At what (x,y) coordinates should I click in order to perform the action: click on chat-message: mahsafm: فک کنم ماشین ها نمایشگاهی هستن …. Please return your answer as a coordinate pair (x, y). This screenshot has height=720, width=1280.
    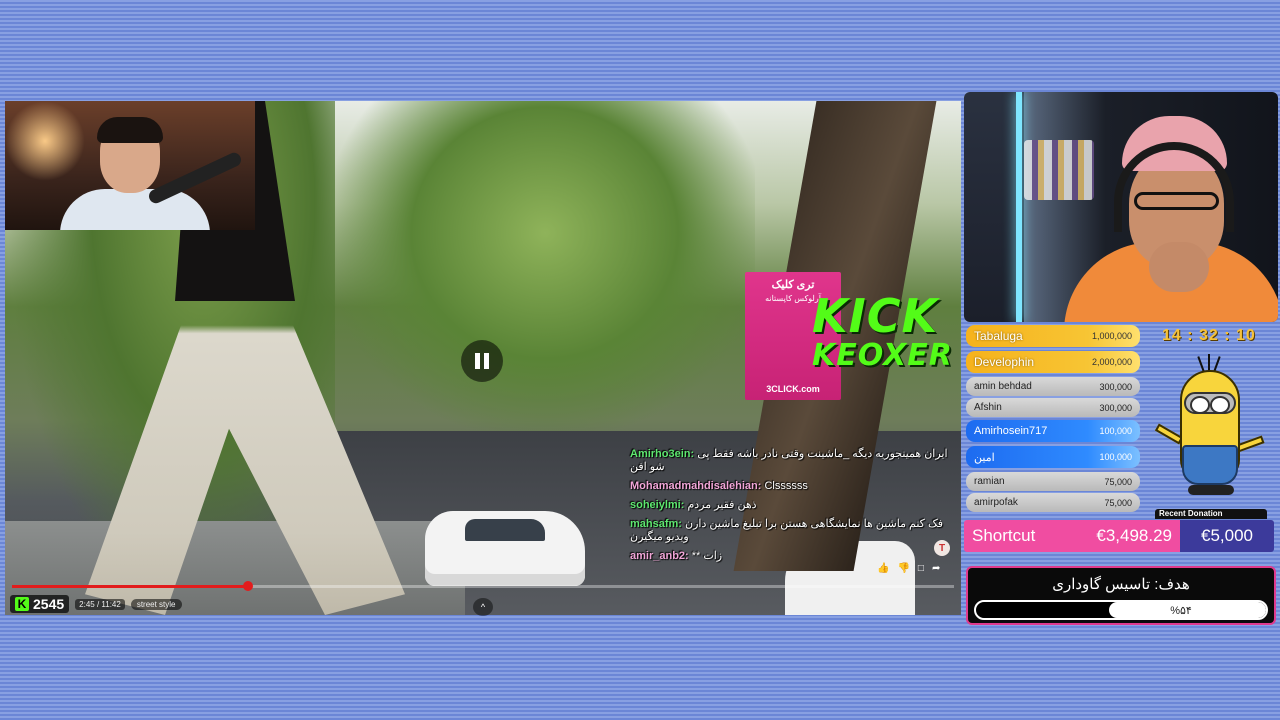
    Looking at the image, I should click on (790, 531).